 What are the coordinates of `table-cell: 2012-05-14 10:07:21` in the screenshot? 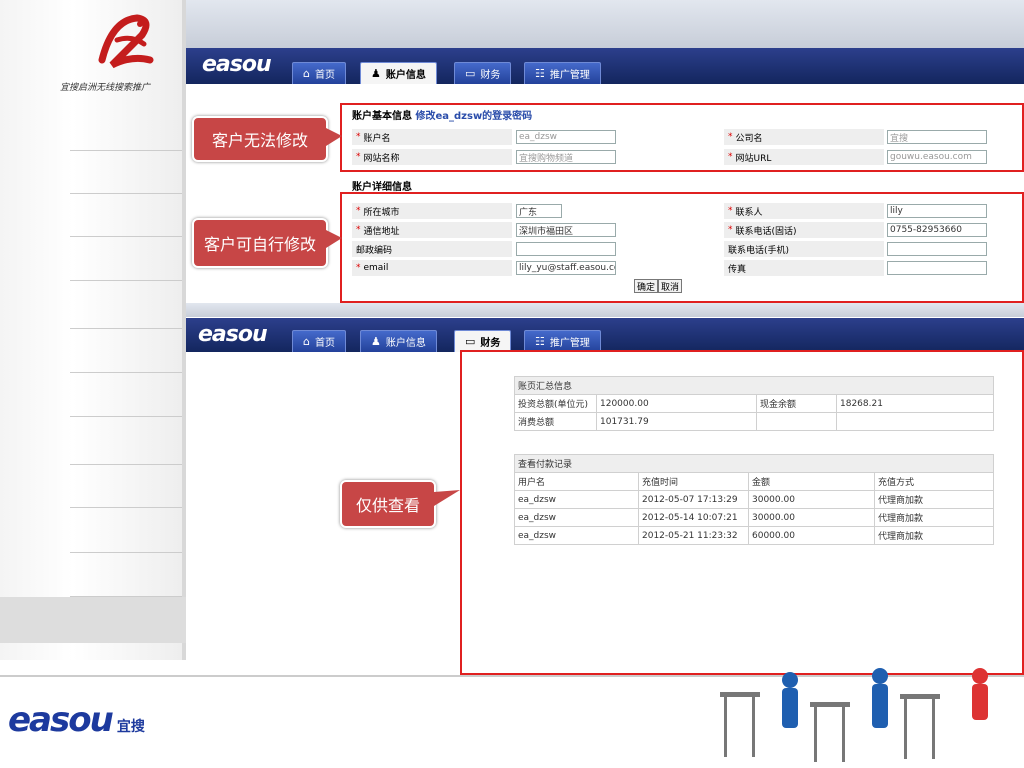 It's located at (693, 517).